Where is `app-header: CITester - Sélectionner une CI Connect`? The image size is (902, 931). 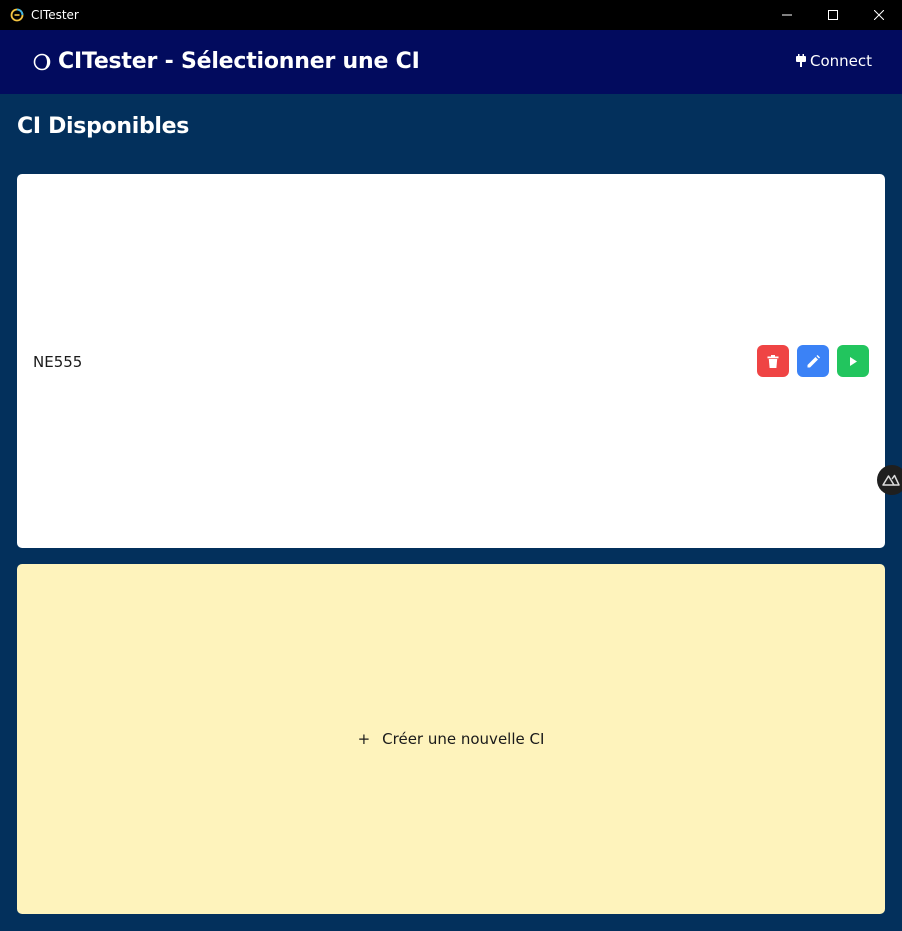
app-header: CITester - Sélectionner une CI Connect is located at coordinates (451, 62).